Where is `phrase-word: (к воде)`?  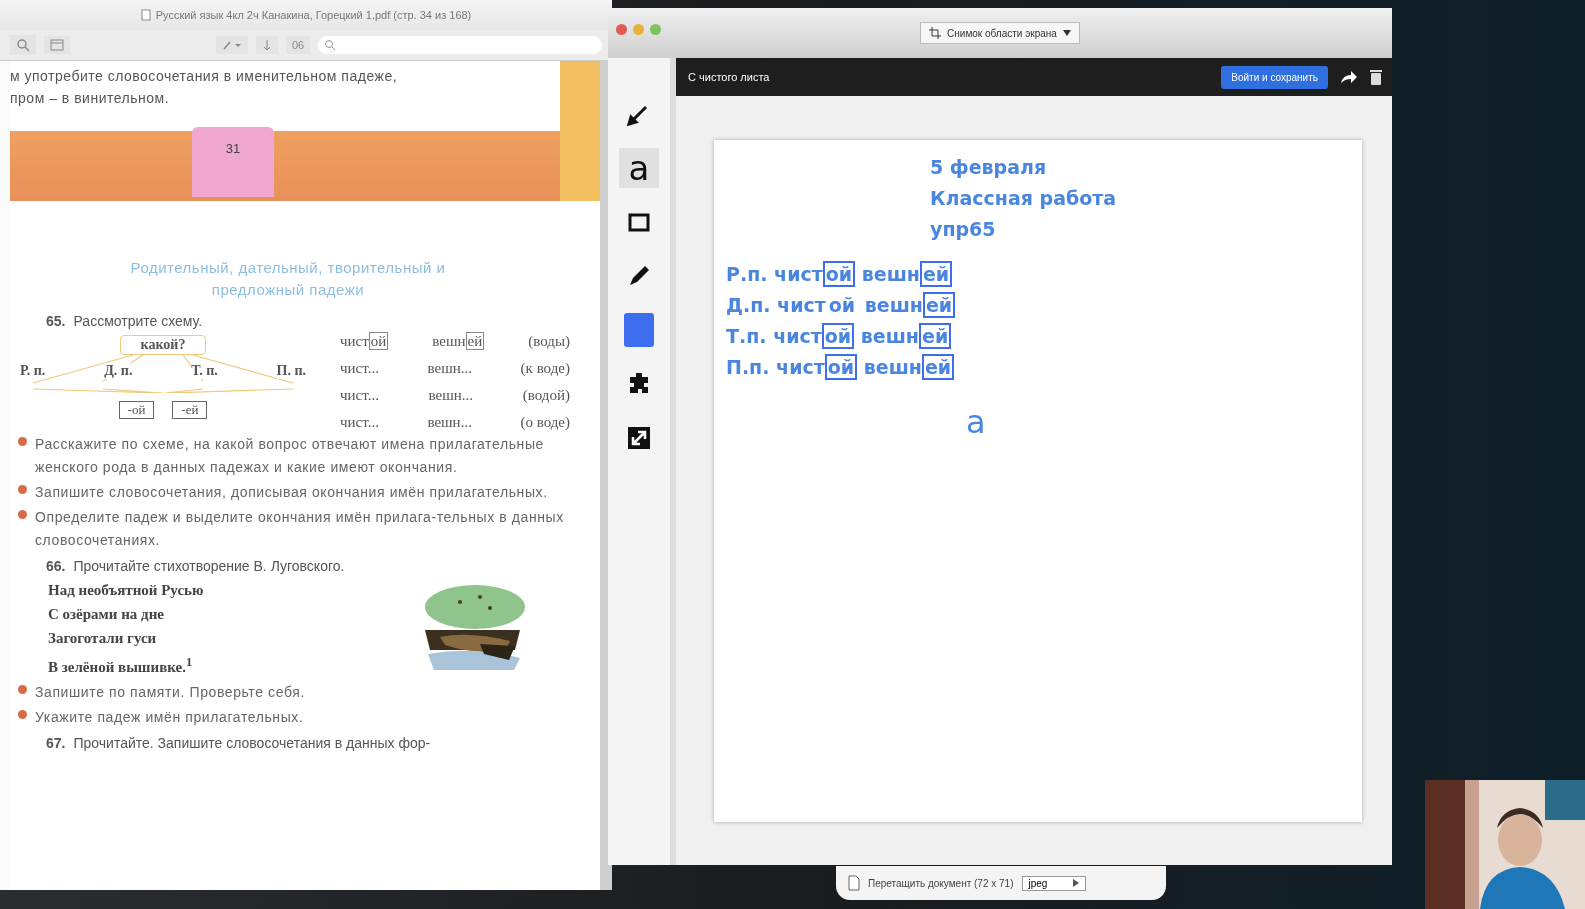
phrase-word: (к воде) is located at coordinates (545, 368).